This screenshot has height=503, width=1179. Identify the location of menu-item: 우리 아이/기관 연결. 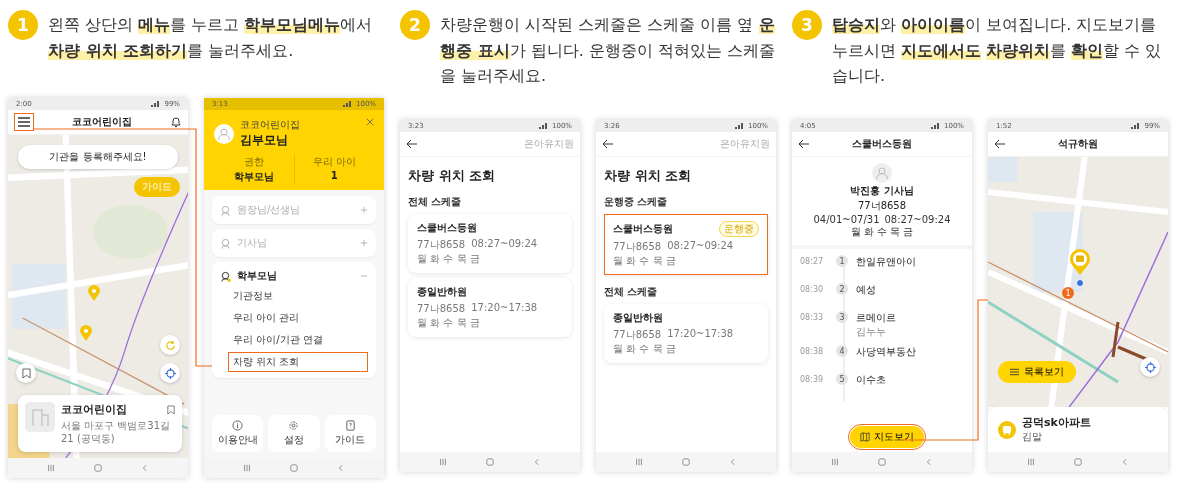
(298, 340).